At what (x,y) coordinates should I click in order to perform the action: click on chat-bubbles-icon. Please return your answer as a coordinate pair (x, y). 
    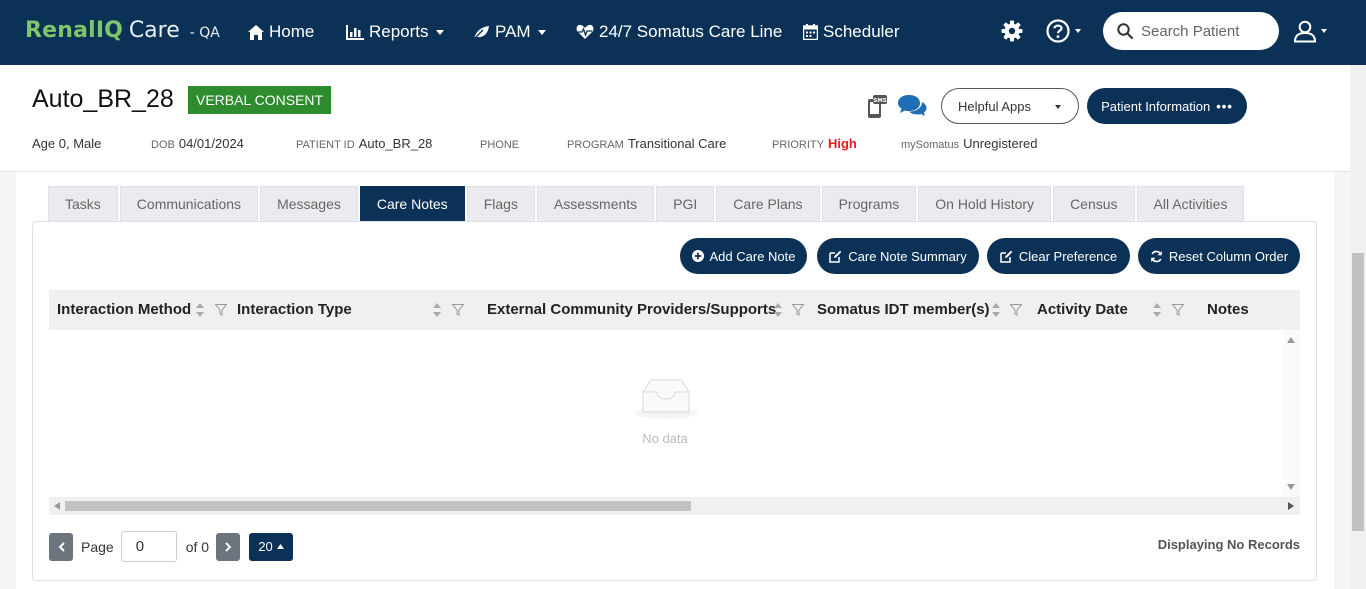
    Looking at the image, I should click on (912, 106).